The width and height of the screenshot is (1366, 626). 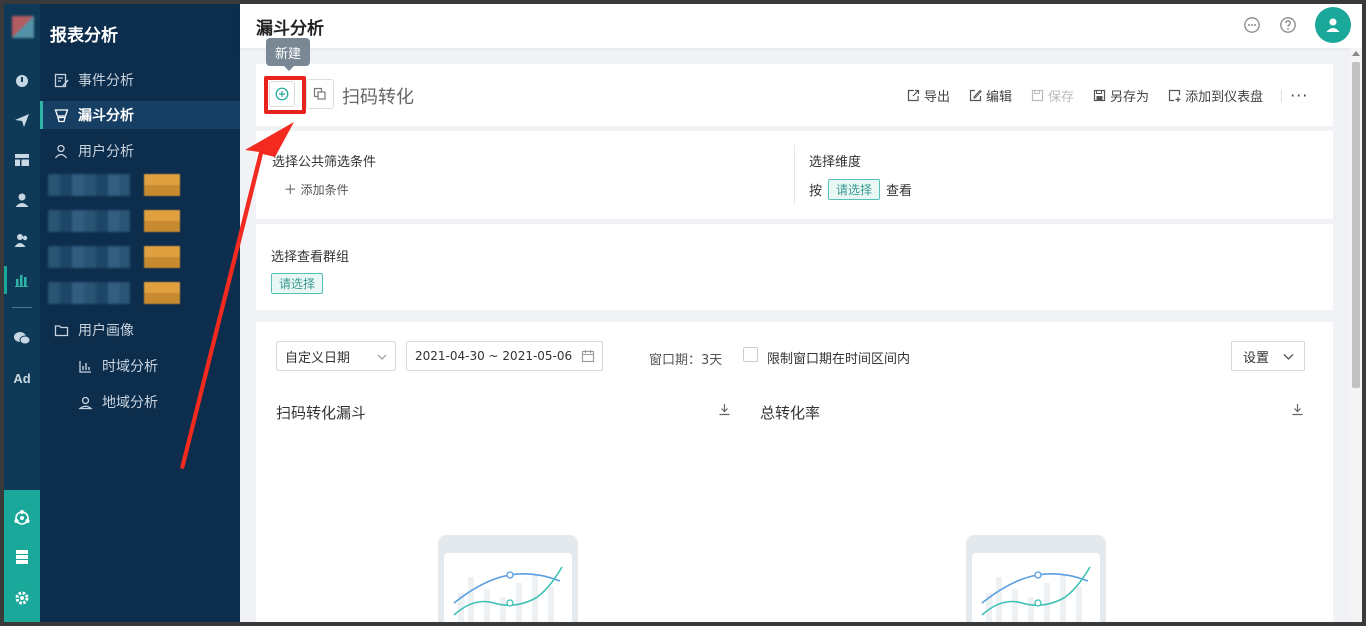 What do you see at coordinates (288, 54) in the screenshot?
I see `new-tooltip: 新建` at bounding box center [288, 54].